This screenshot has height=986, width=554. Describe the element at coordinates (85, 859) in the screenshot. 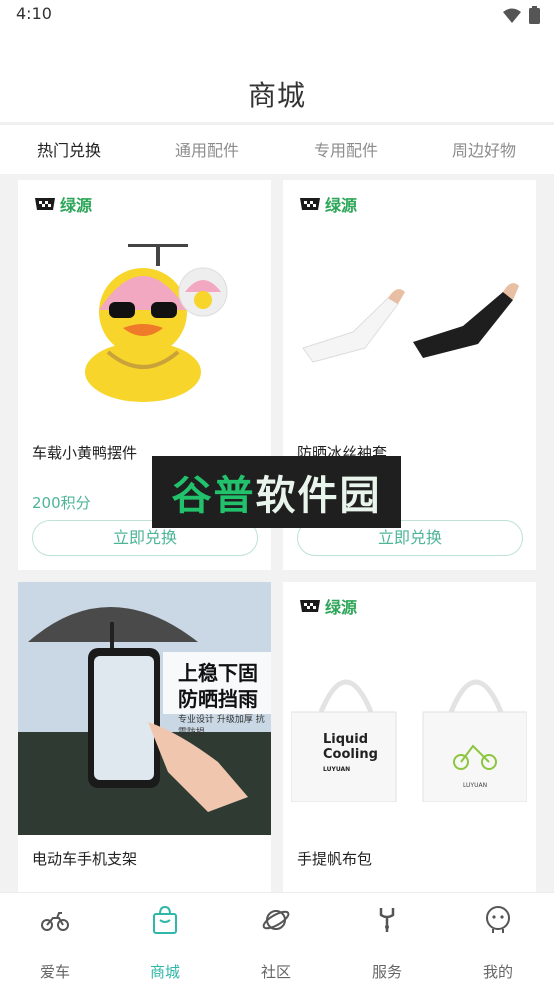

I see `product-name: 电动车手机支架` at that location.